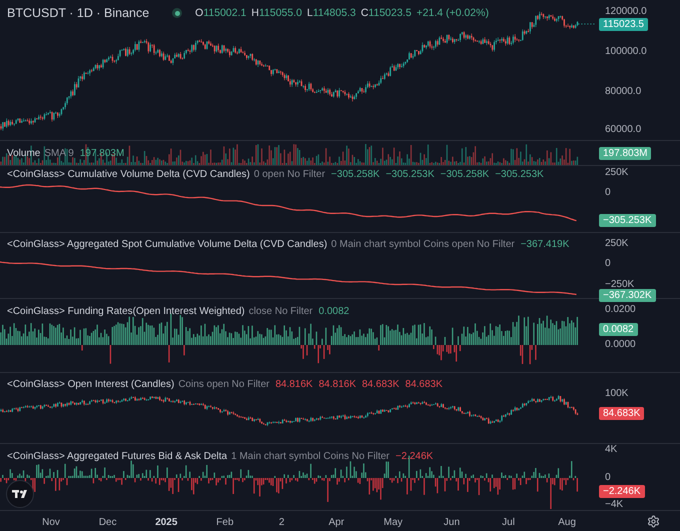 Image resolution: width=680 pixels, height=531 pixels. What do you see at coordinates (623, 92) in the screenshot?
I see `axis-tick-label: 80000.0` at bounding box center [623, 92].